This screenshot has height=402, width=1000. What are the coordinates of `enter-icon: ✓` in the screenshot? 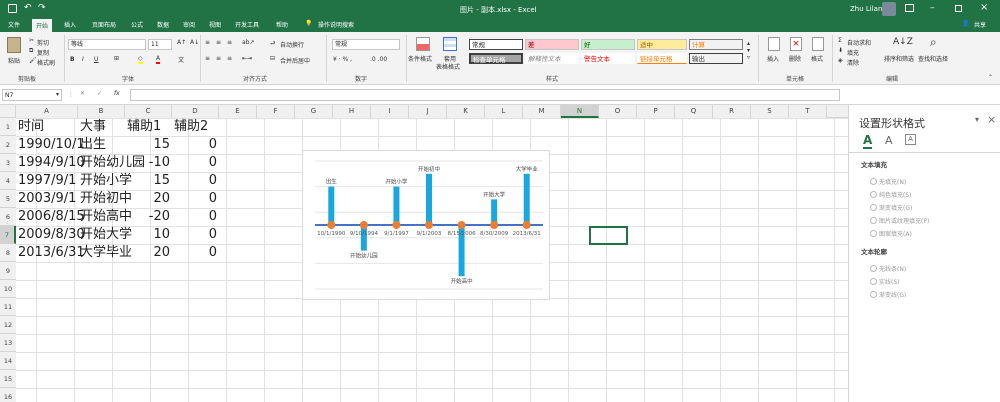 It's located at (99, 93).